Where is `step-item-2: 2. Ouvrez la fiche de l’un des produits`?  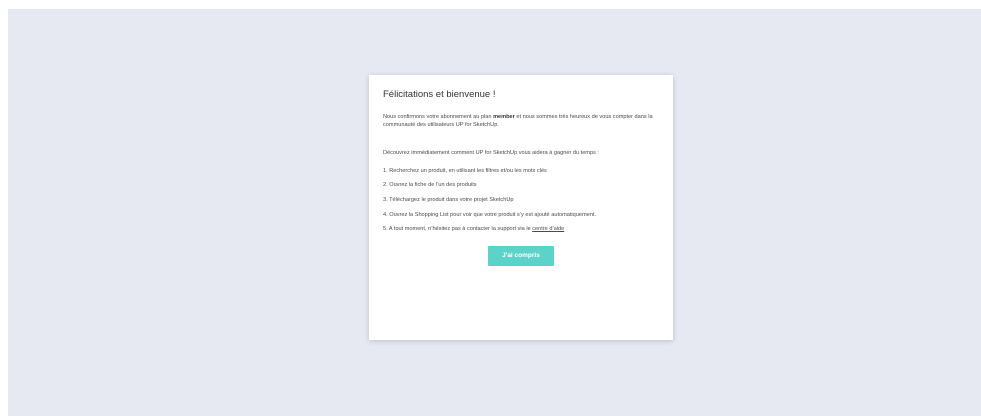 step-item-2: 2. Ouvrez la fiche de l’un des produits is located at coordinates (430, 185).